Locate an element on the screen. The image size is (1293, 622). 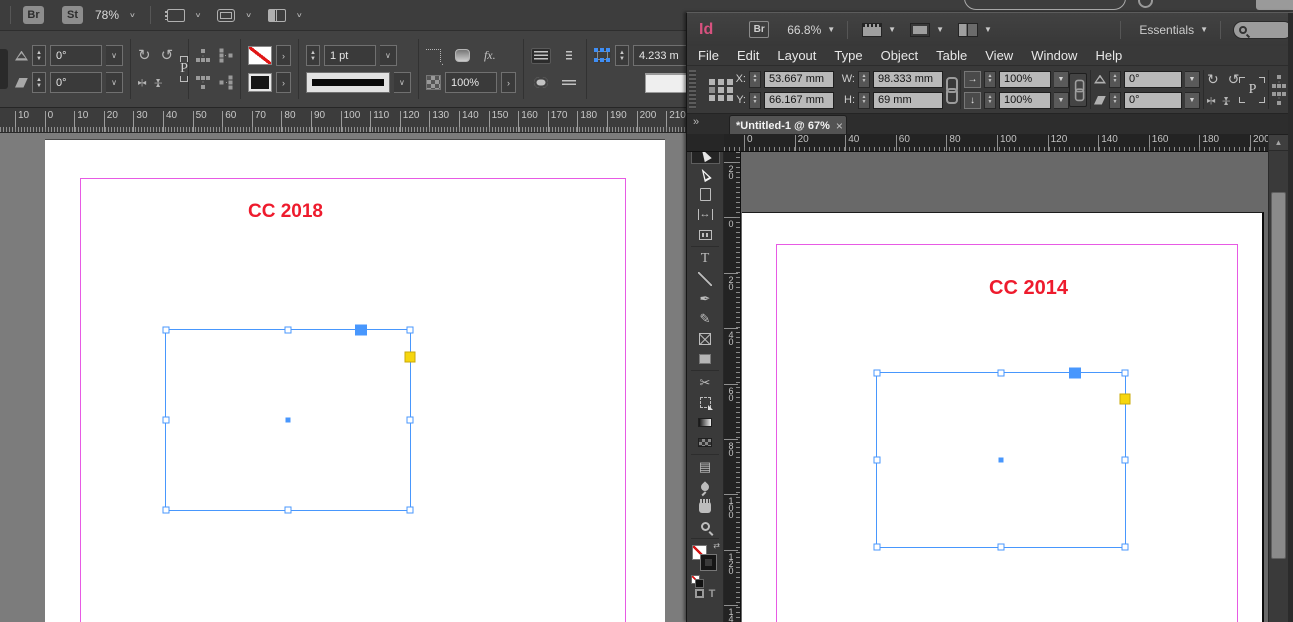
free-transform-tool is located at coordinates (705, 402).